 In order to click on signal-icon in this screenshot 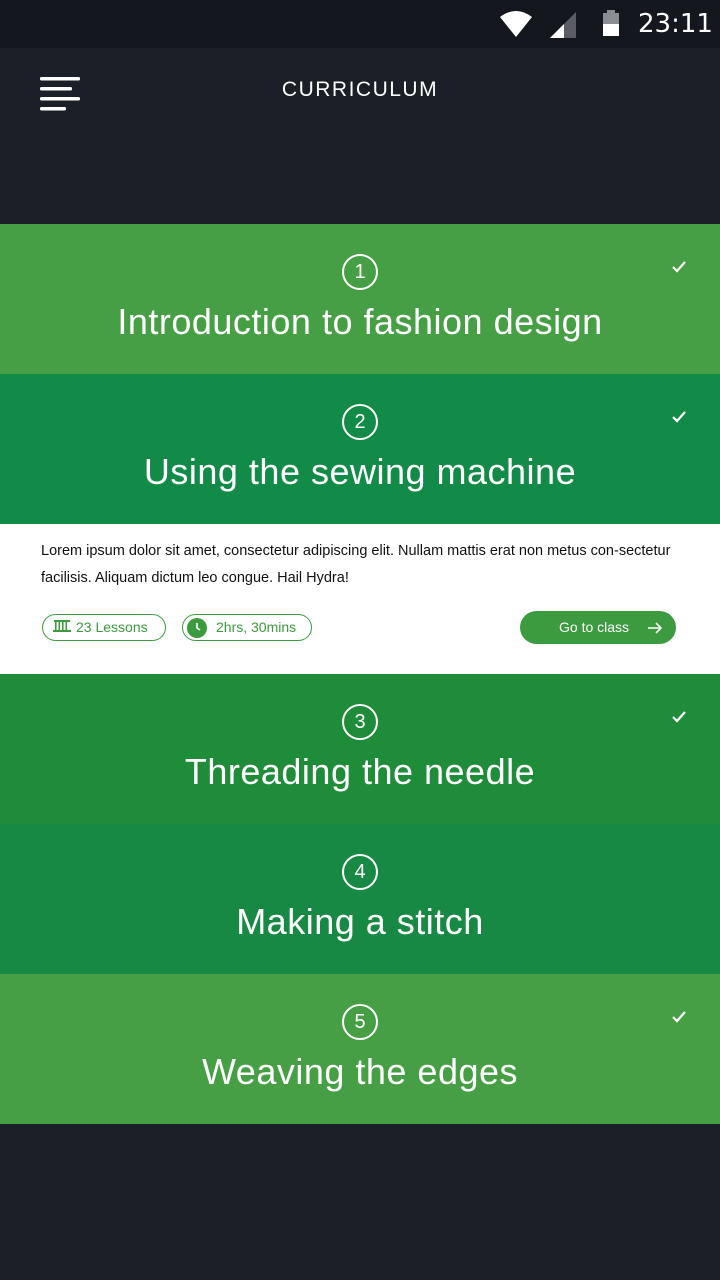, I will do `click(563, 25)`.